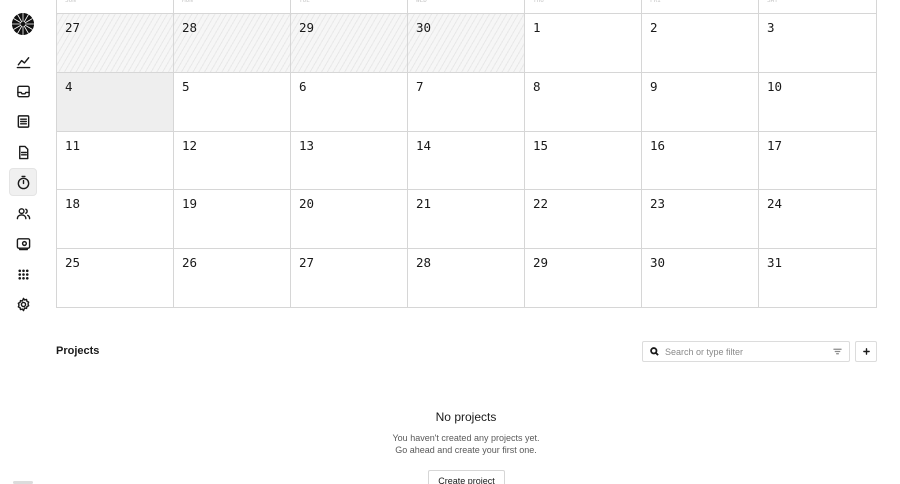 Image resolution: width=900 pixels, height=484 pixels. What do you see at coordinates (466, 220) in the screenshot?
I see `calendar-day: 21` at bounding box center [466, 220].